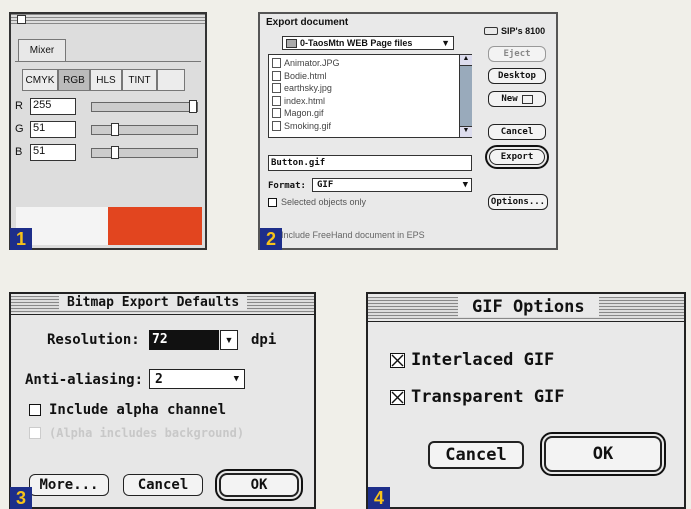 This screenshot has height=509, width=691. Describe the element at coordinates (514, 31) in the screenshot. I see `disk-label: SIP's 8100` at that location.